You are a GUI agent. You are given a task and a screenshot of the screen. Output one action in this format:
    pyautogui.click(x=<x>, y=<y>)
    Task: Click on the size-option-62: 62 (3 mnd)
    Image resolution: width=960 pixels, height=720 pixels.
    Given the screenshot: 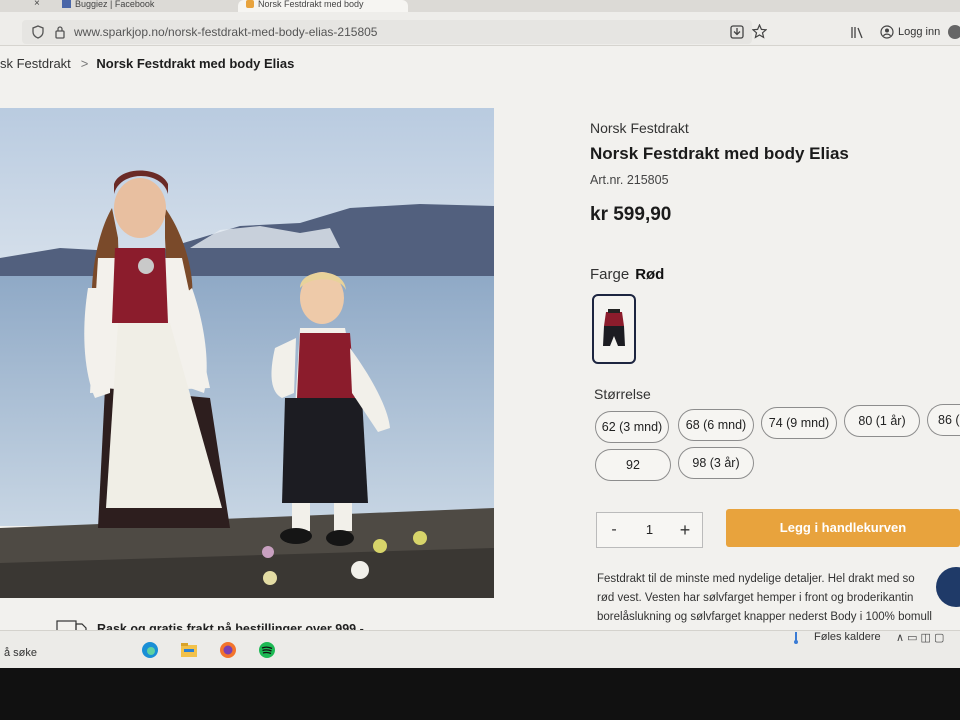 What is the action you would take?
    pyautogui.click(x=632, y=427)
    